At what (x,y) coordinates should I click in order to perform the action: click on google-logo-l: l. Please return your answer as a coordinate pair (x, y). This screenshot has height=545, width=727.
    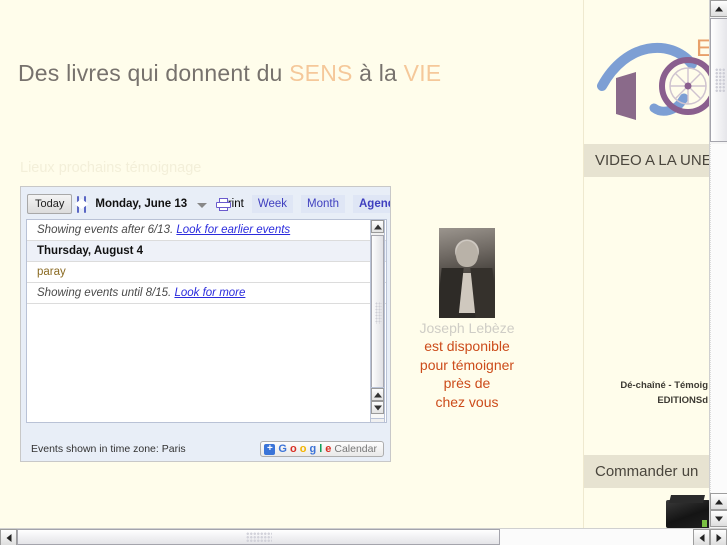
    Looking at the image, I should click on (321, 449).